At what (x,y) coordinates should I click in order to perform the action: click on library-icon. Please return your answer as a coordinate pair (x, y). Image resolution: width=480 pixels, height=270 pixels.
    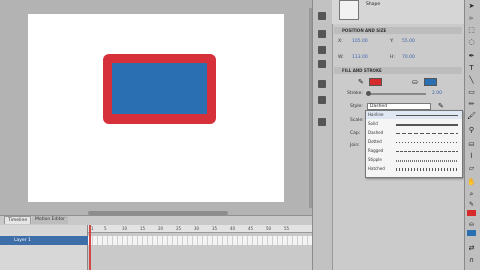
    Looking at the image, I should click on (322, 16).